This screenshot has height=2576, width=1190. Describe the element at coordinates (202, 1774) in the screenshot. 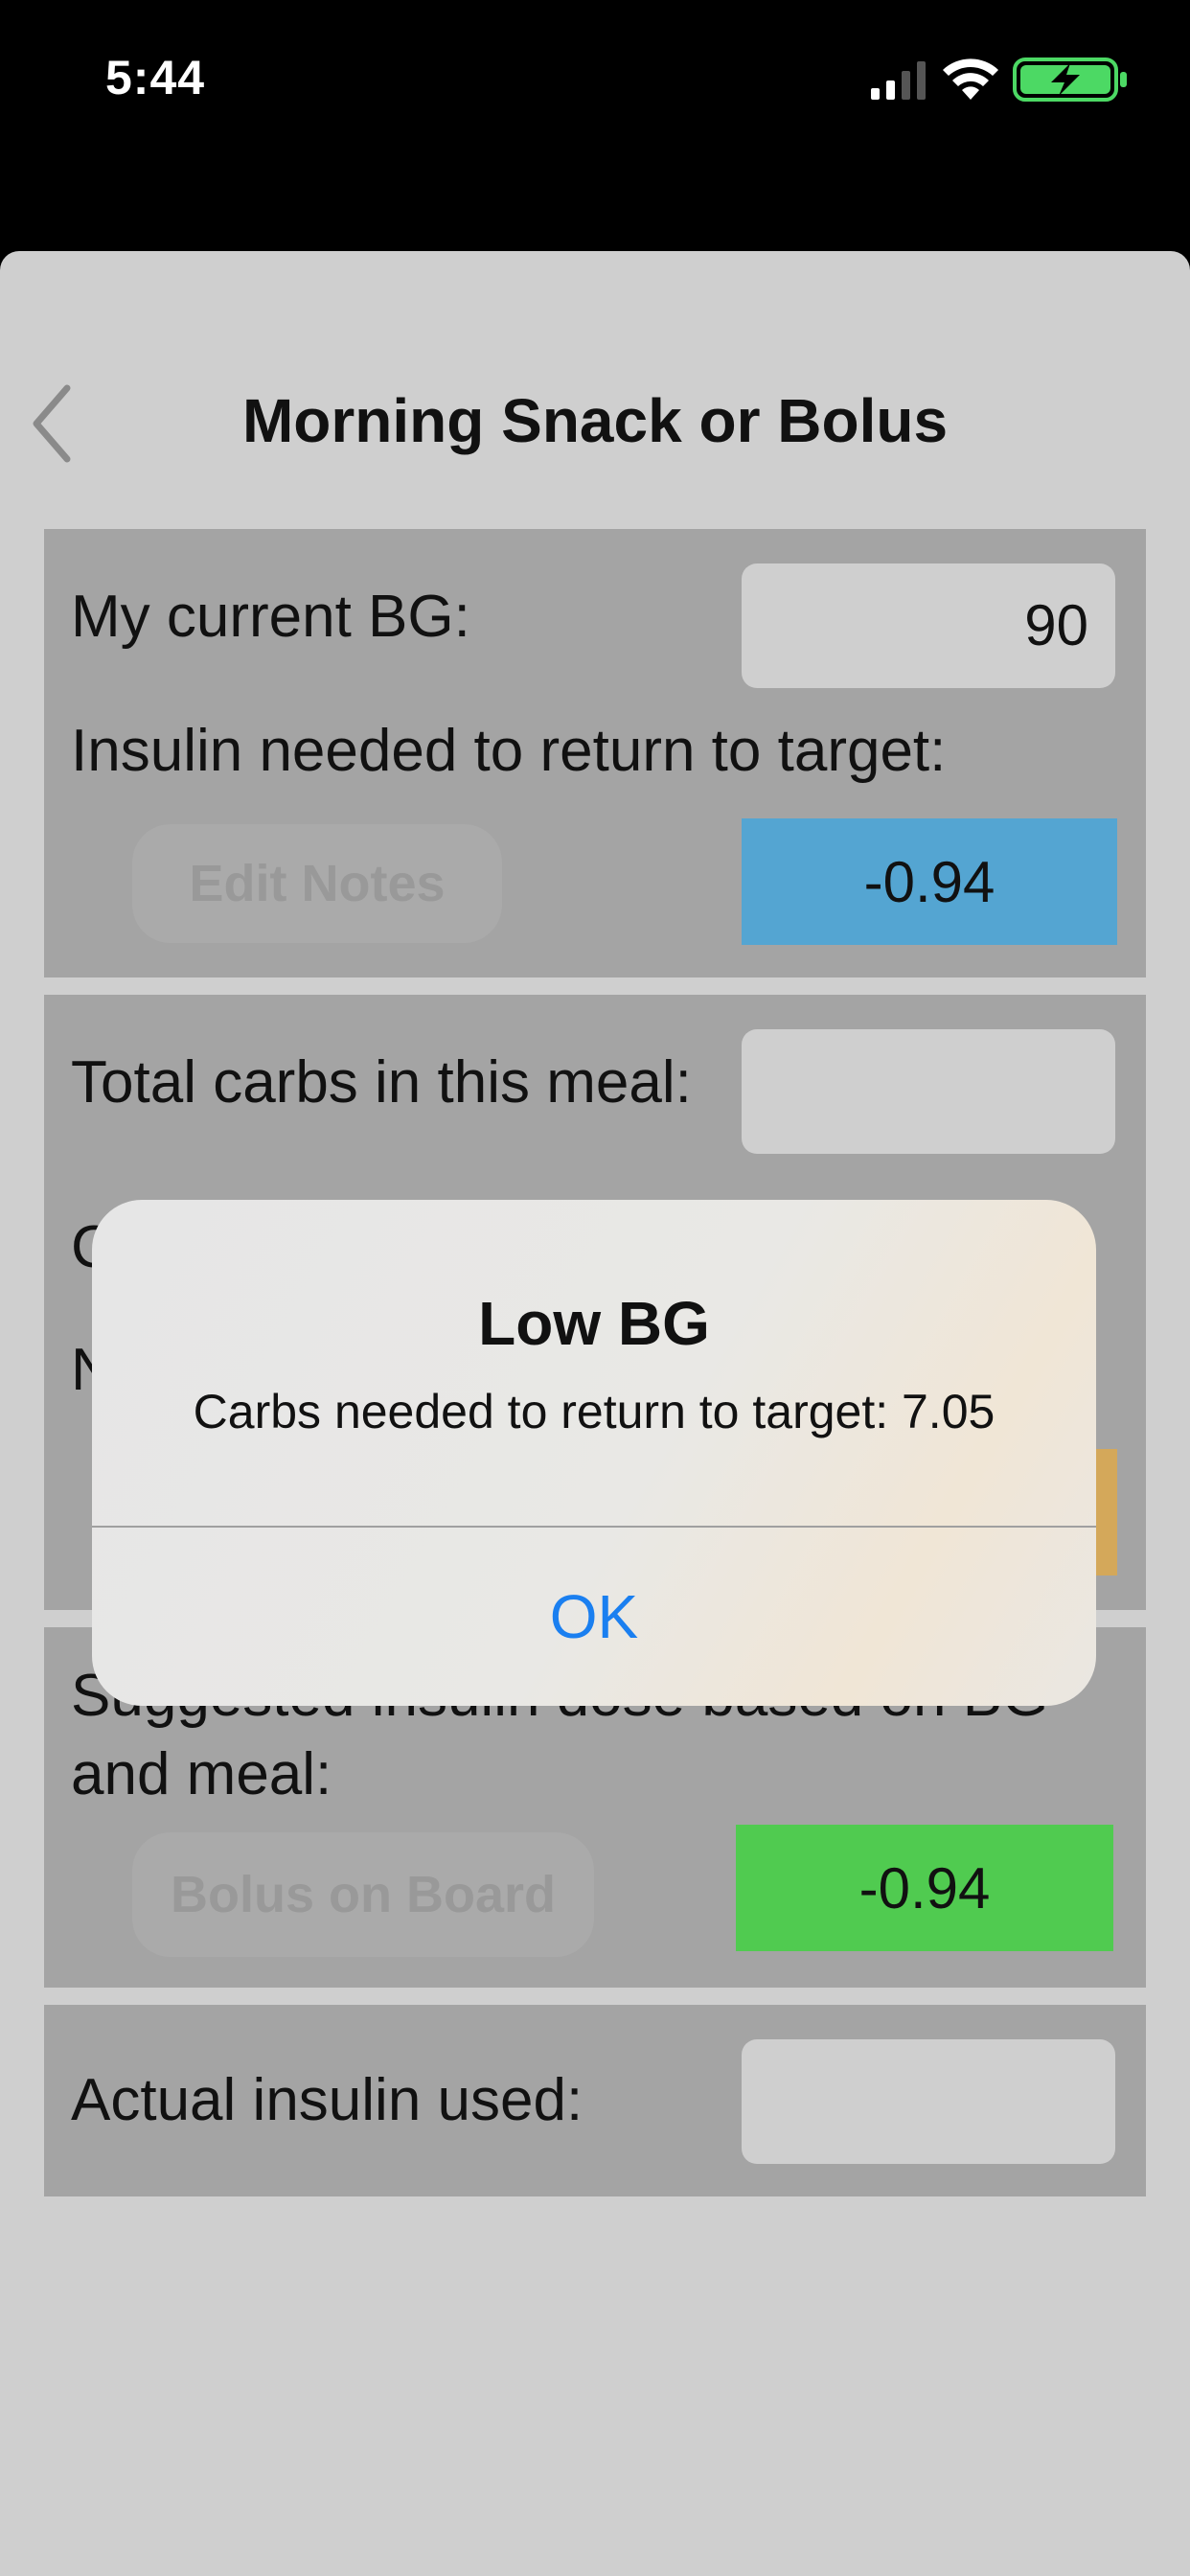

I see `suggested-dose-label-line2: and meal:` at that location.